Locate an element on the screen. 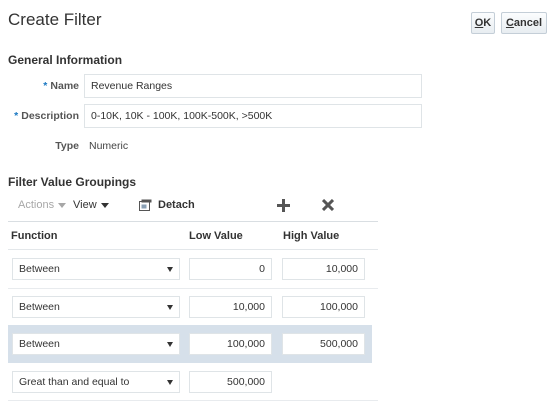 Image resolution: width=553 pixels, height=402 pixels. row-divider is located at coordinates (193, 400).